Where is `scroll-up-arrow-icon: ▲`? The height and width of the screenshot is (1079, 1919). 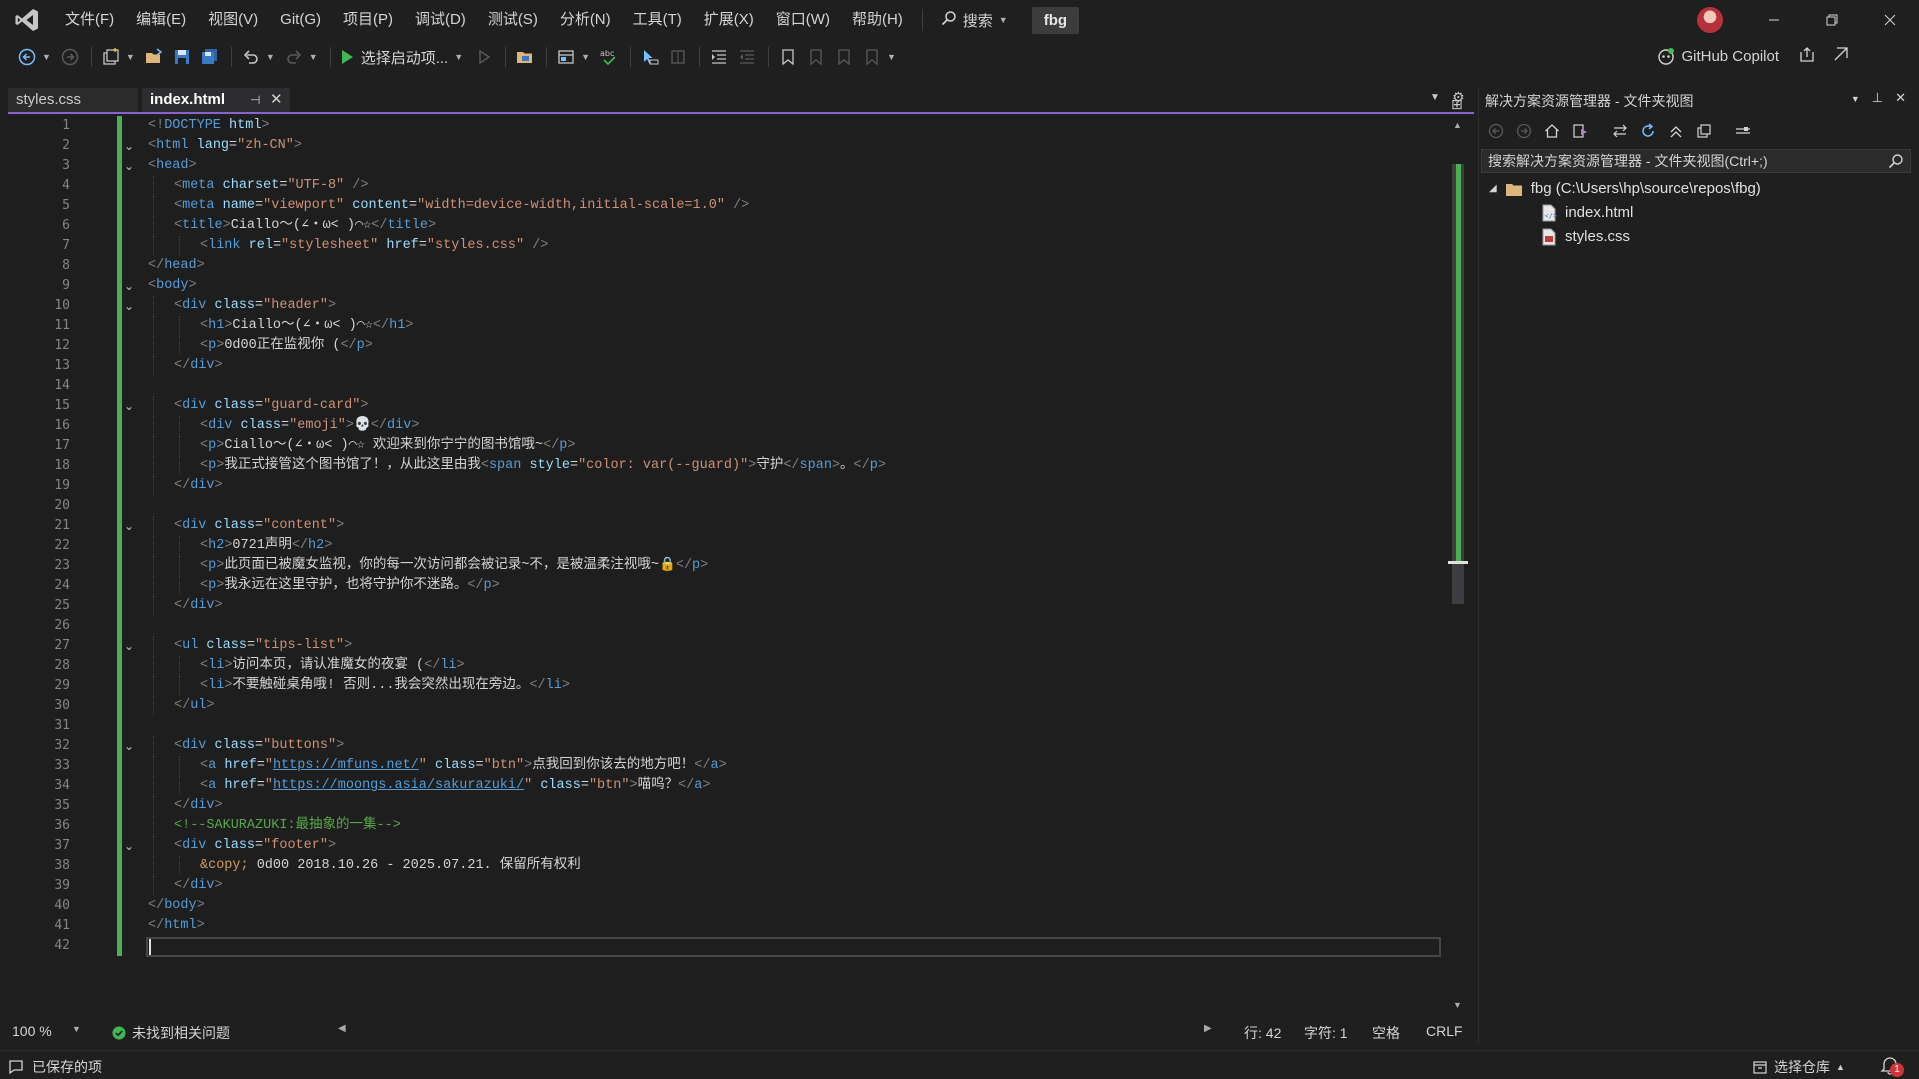 scroll-up-arrow-icon: ▲ is located at coordinates (1457, 125).